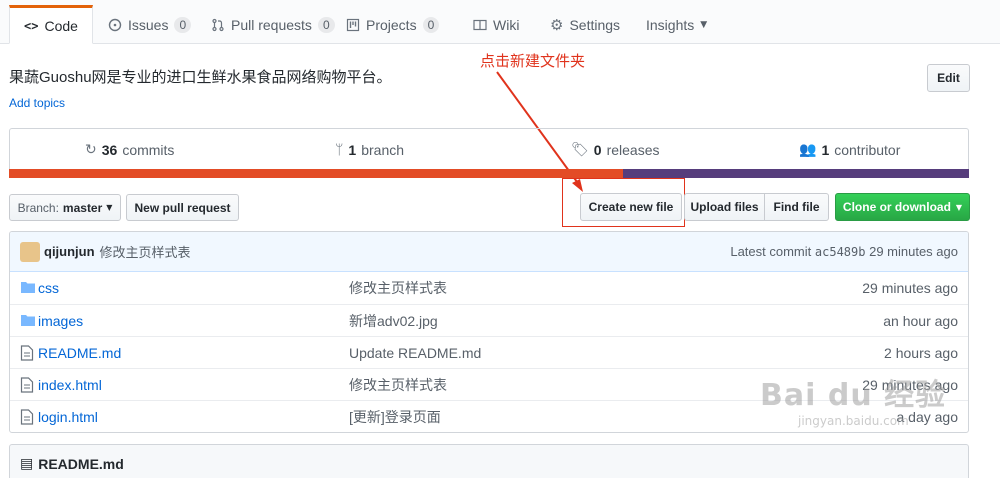 The image size is (1000, 478). What do you see at coordinates (37, 103) in the screenshot?
I see `add-topics-link: Add topics` at bounding box center [37, 103].